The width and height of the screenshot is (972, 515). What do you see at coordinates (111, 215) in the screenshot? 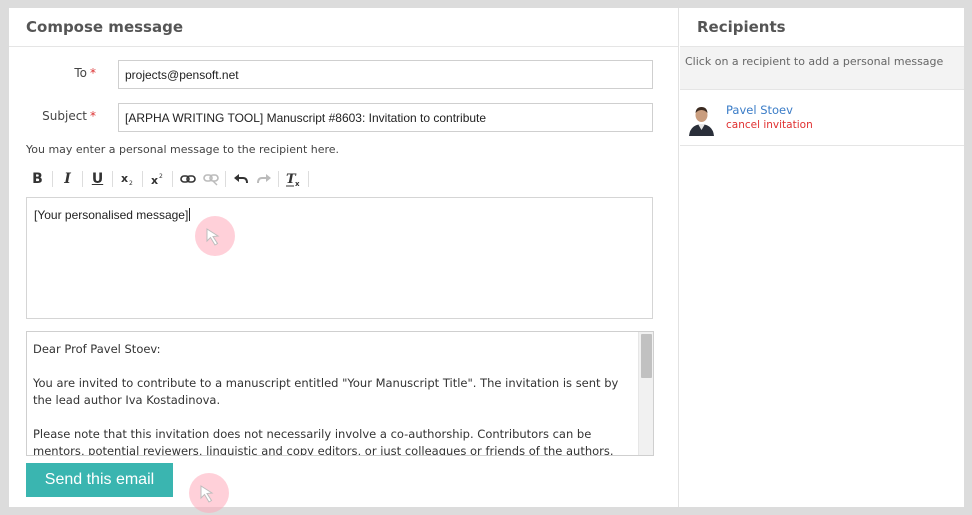
I see `editor-text: [Your personalised message]` at bounding box center [111, 215].